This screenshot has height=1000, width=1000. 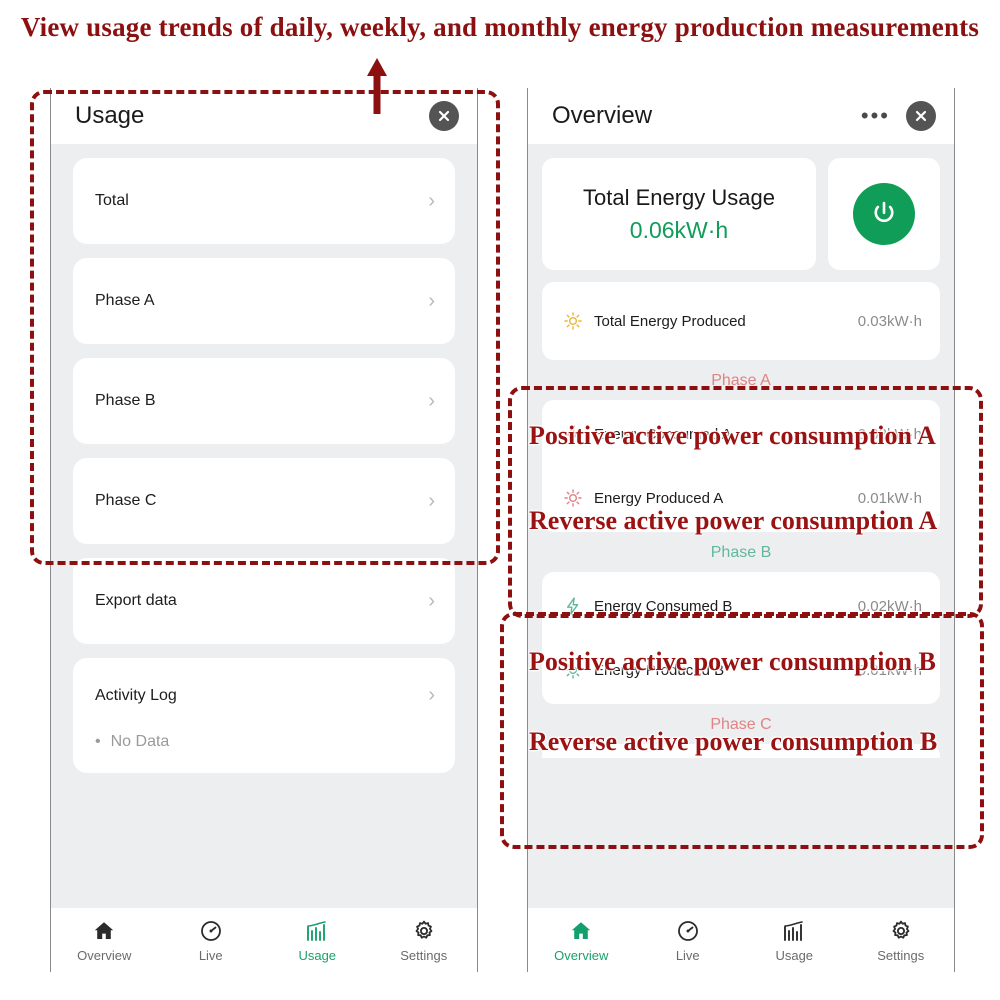 I want to click on overview-appbar: Overview •••, so click(x=741, y=116).